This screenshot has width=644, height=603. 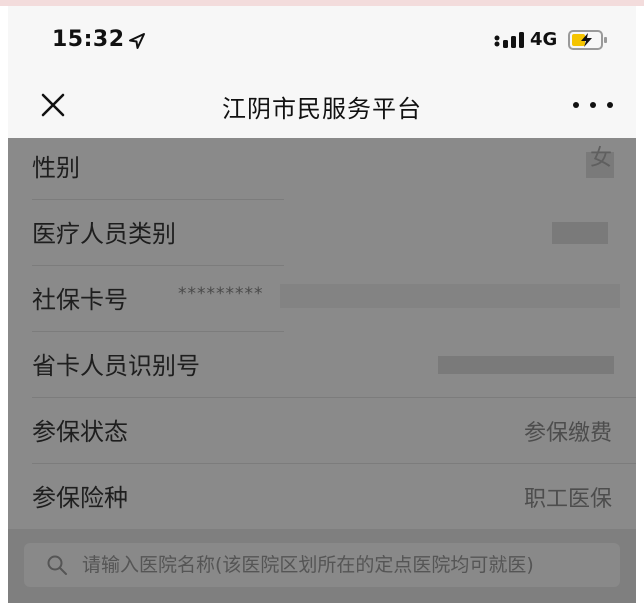 I want to click on social-security-card-blur, so click(x=450, y=296).